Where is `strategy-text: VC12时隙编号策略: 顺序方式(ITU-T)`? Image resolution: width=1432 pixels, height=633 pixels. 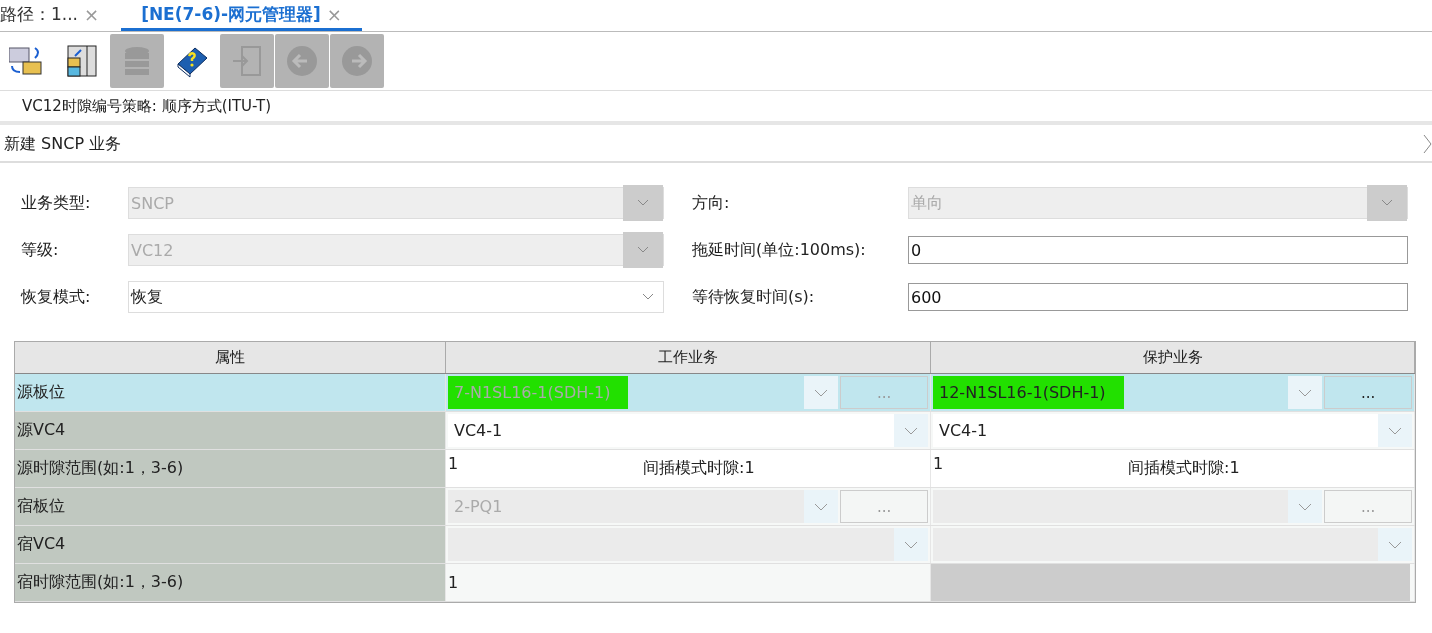
strategy-text: VC12时隙编号策略: 顺序方式(ITU-T) is located at coordinates (147, 106).